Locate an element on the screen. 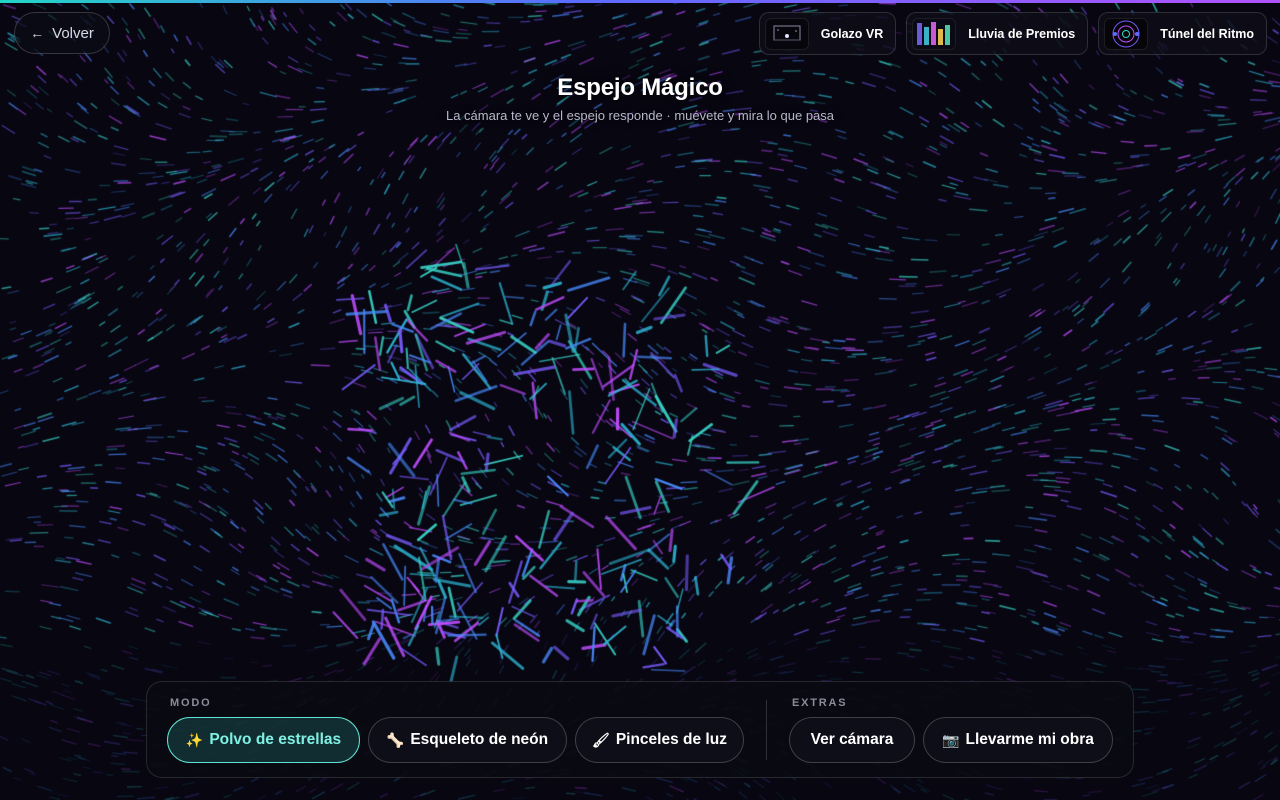  experience-label: Golazo VR is located at coordinates (852, 33).